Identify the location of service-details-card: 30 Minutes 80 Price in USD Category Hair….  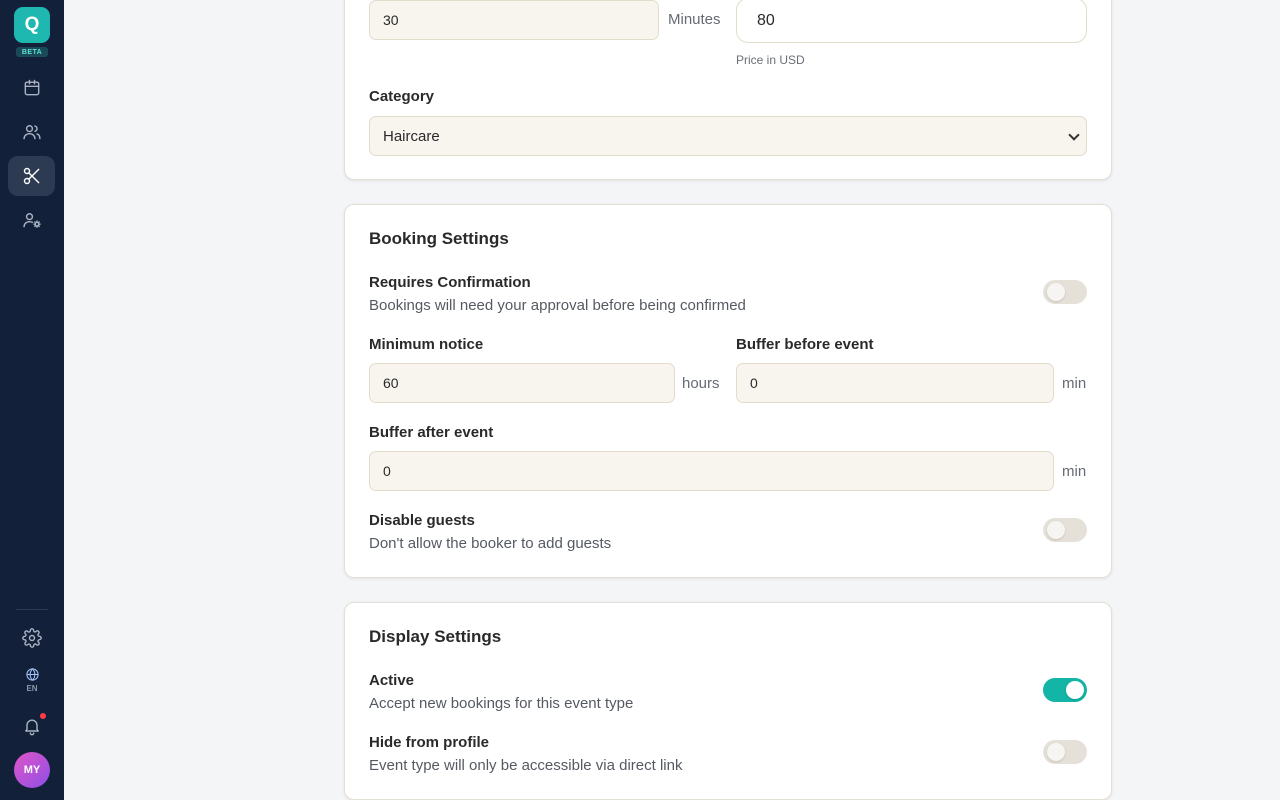
(728, 90).